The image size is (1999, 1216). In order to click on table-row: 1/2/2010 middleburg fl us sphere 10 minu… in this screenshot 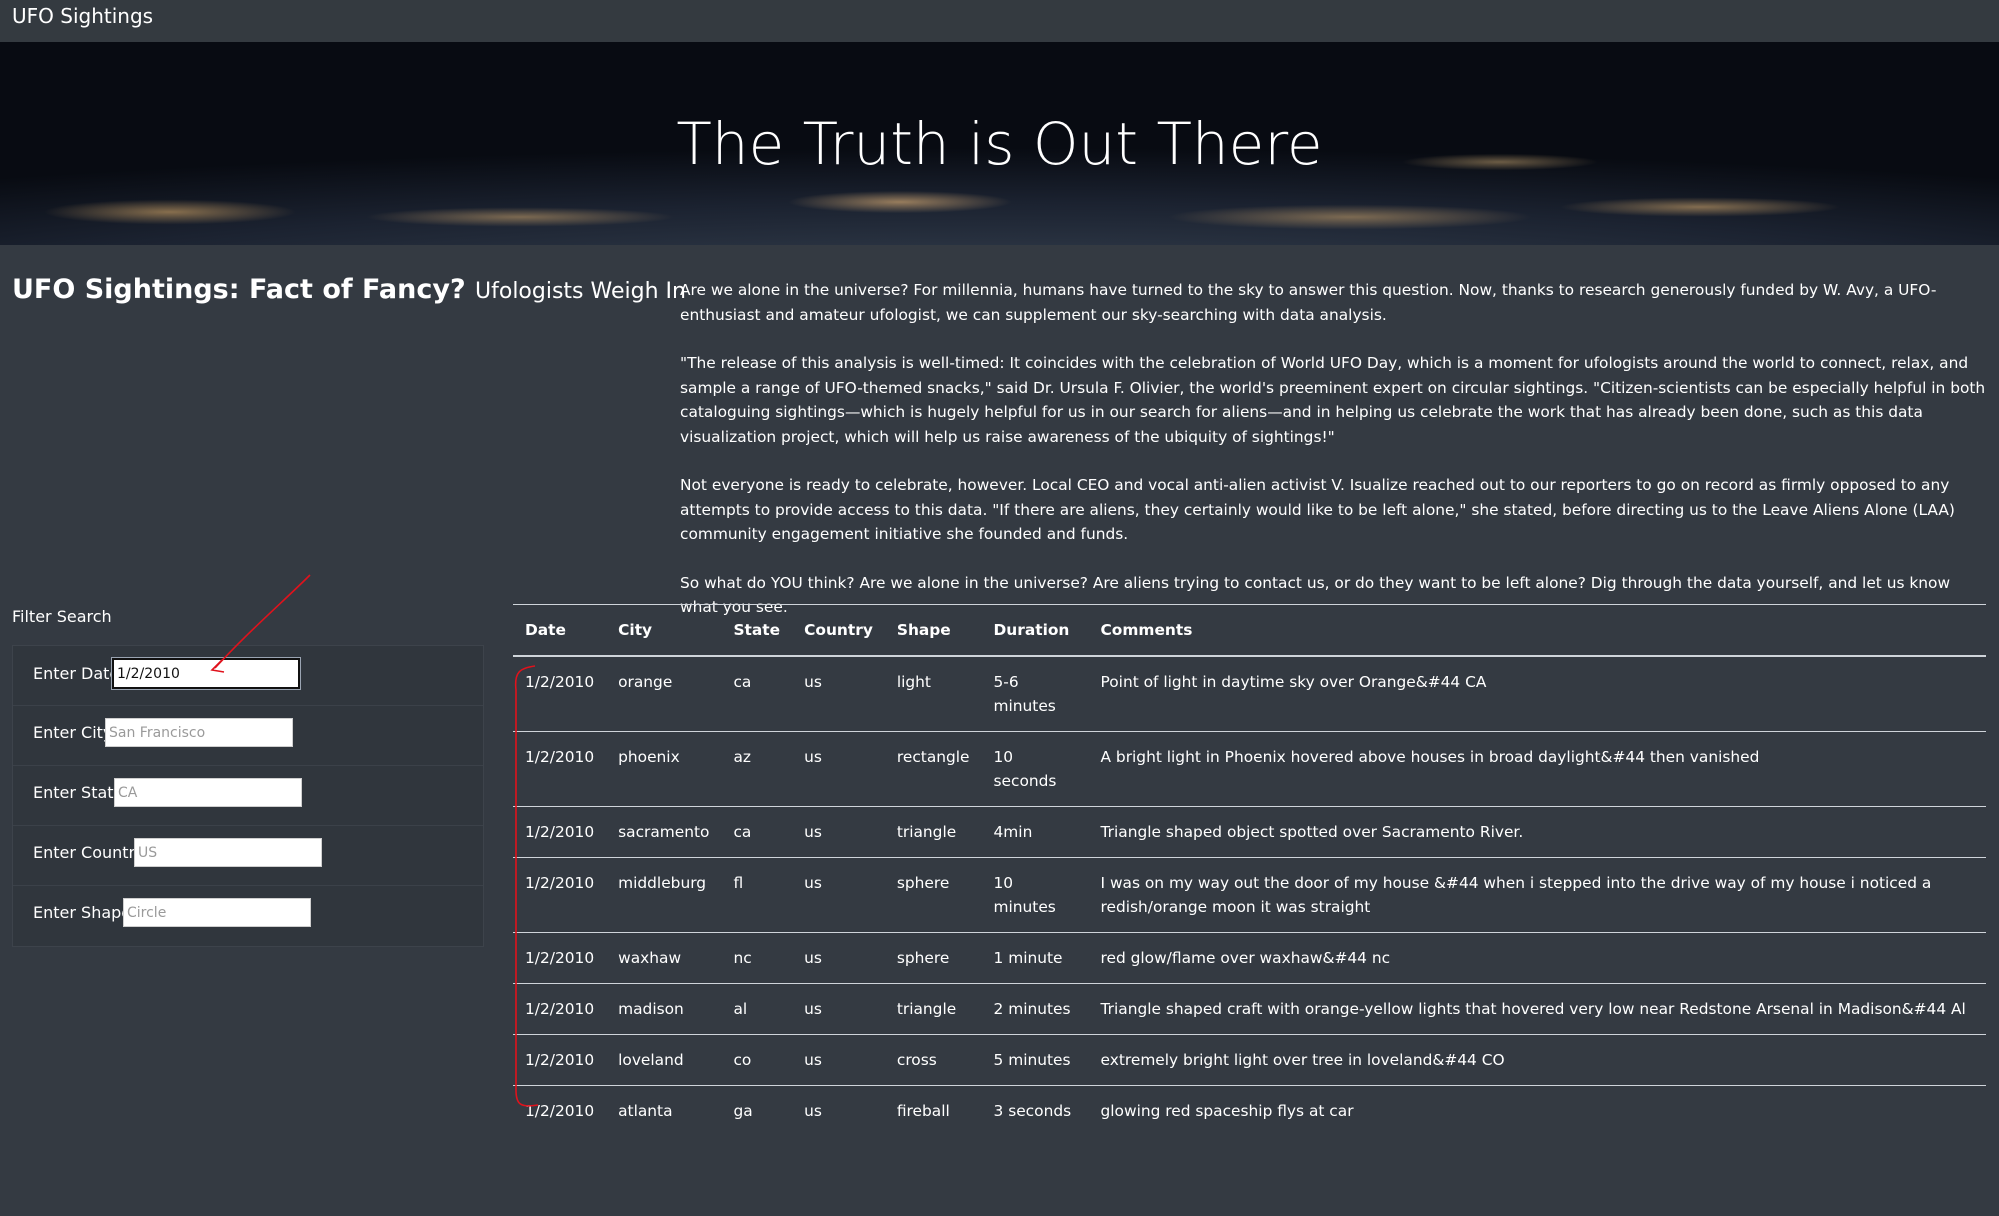, I will do `click(1249, 895)`.